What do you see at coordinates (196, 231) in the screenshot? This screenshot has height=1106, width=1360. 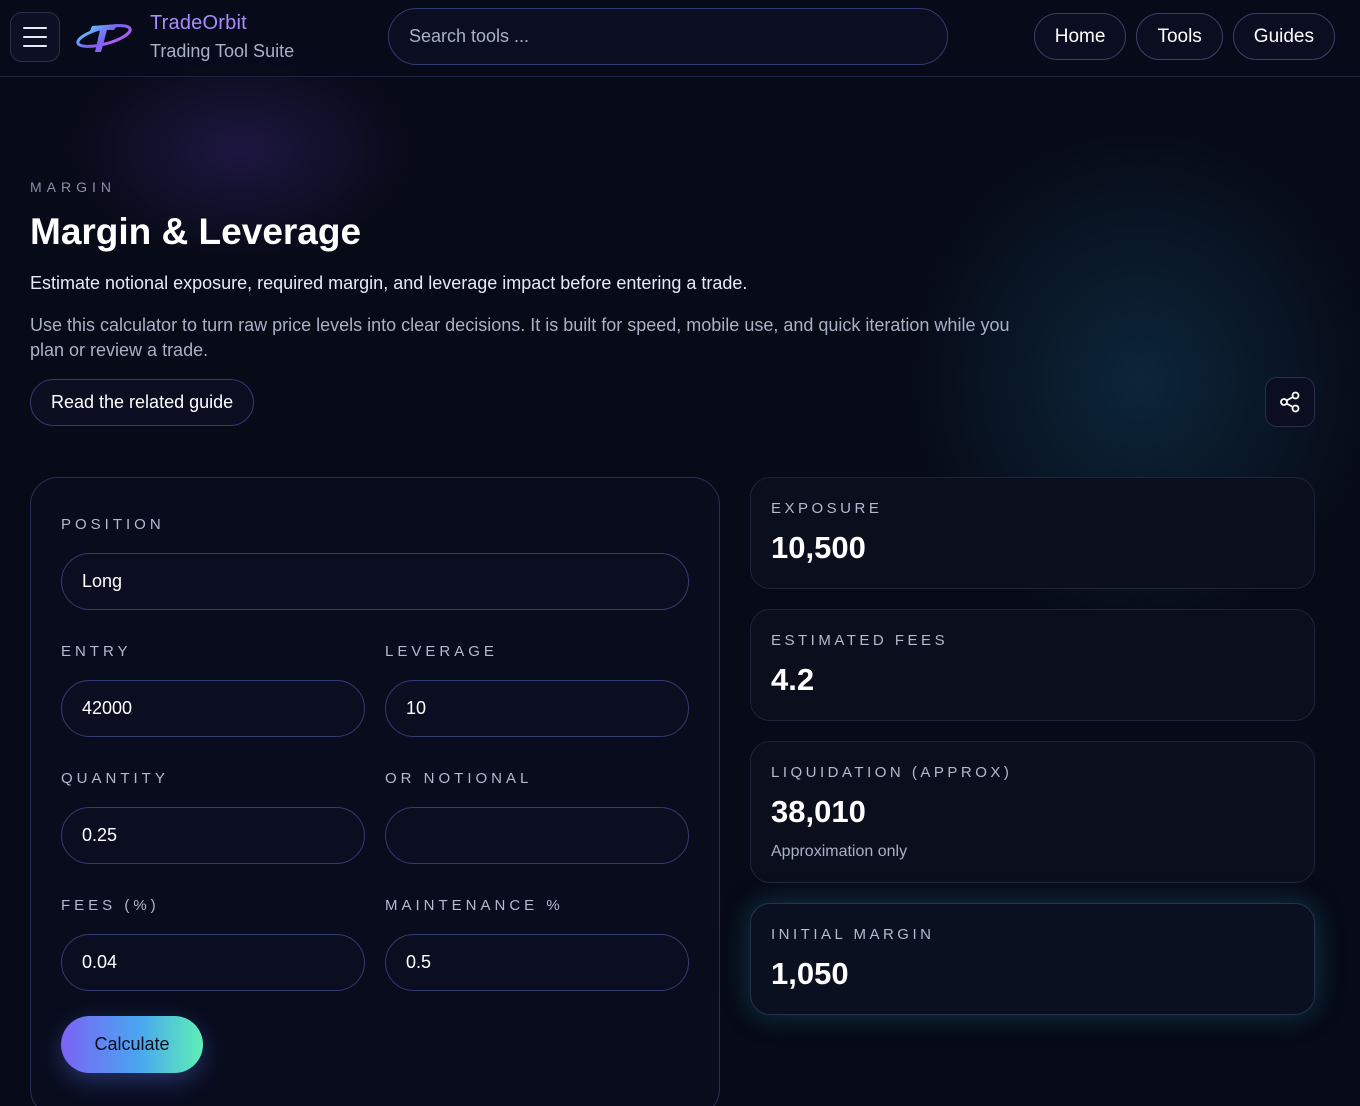 I see `page-title: Margin & Leverage` at bounding box center [196, 231].